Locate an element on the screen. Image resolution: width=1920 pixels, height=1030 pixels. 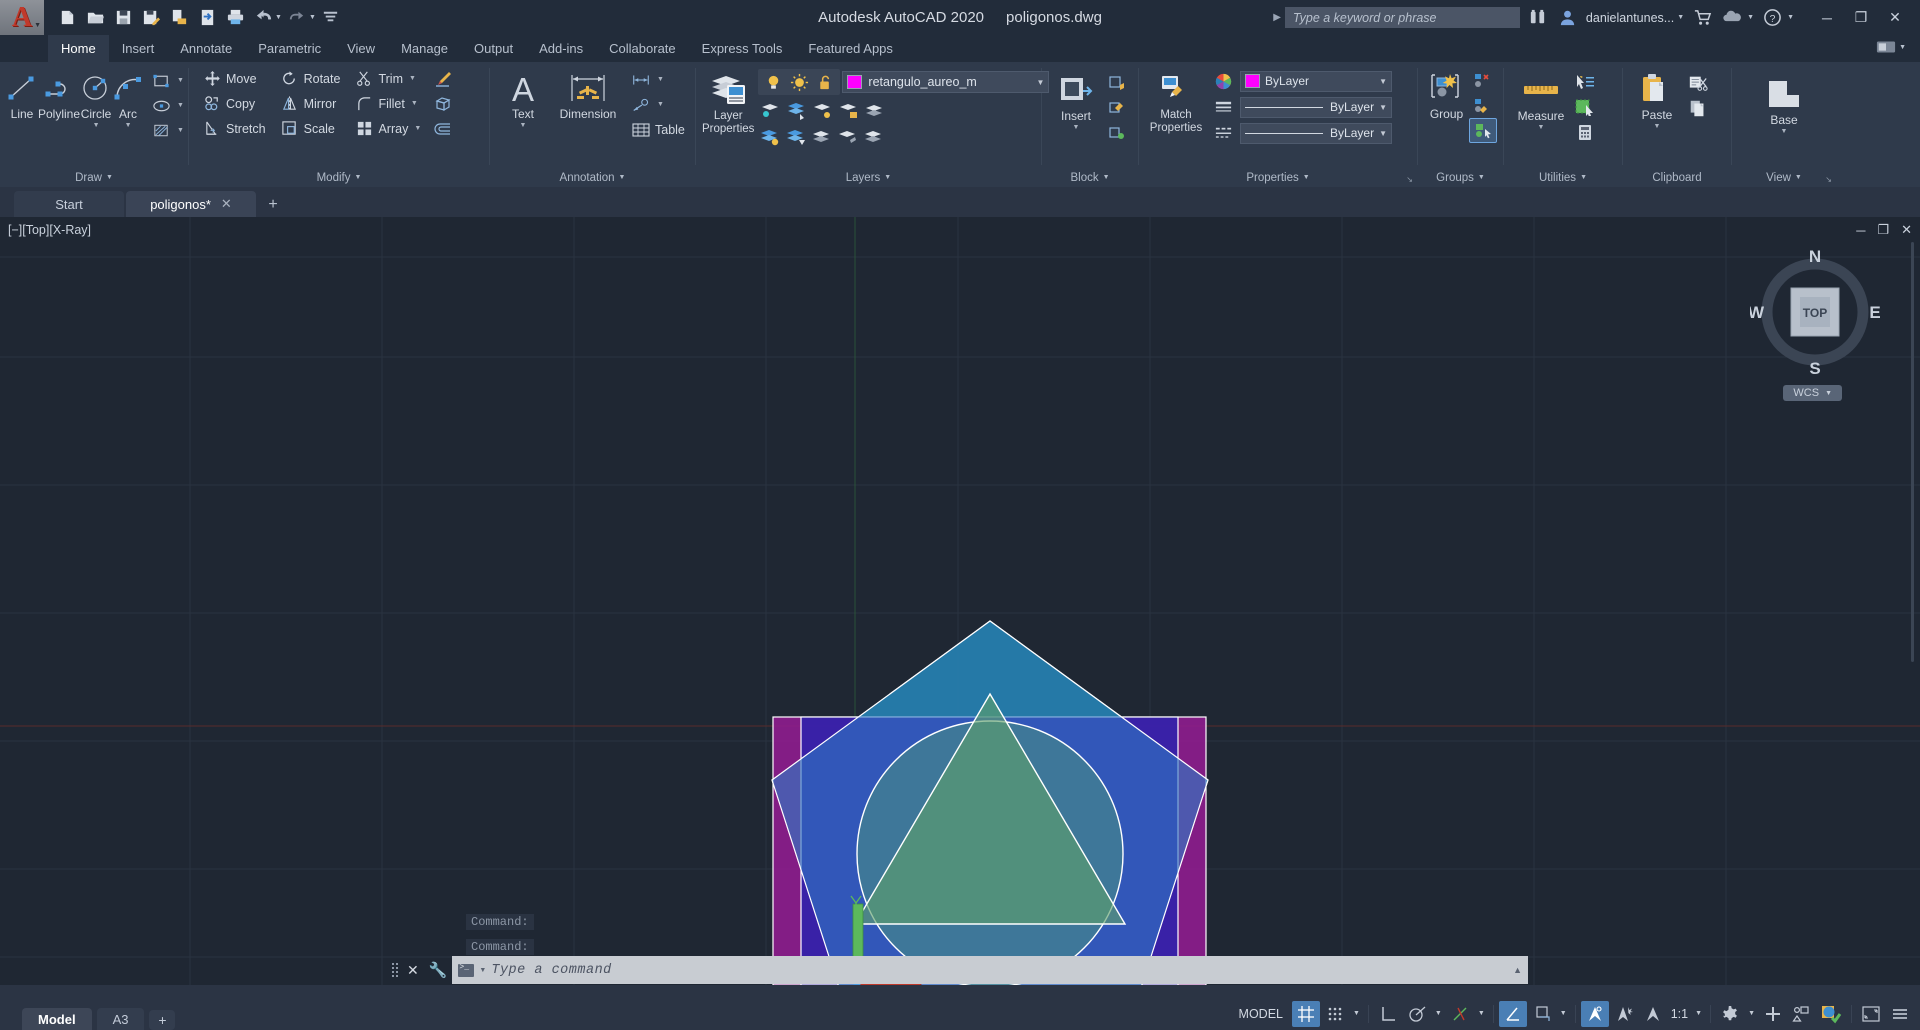
undo-dropdown-icon: ▼ is located at coordinates (278, 17).